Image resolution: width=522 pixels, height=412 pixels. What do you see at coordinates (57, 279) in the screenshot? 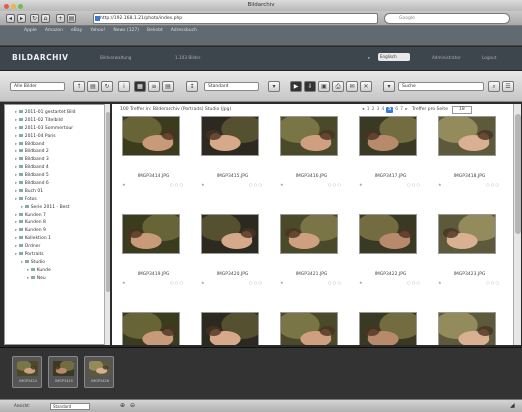
I see `tree-item: ▸ Neu` at bounding box center [57, 279].